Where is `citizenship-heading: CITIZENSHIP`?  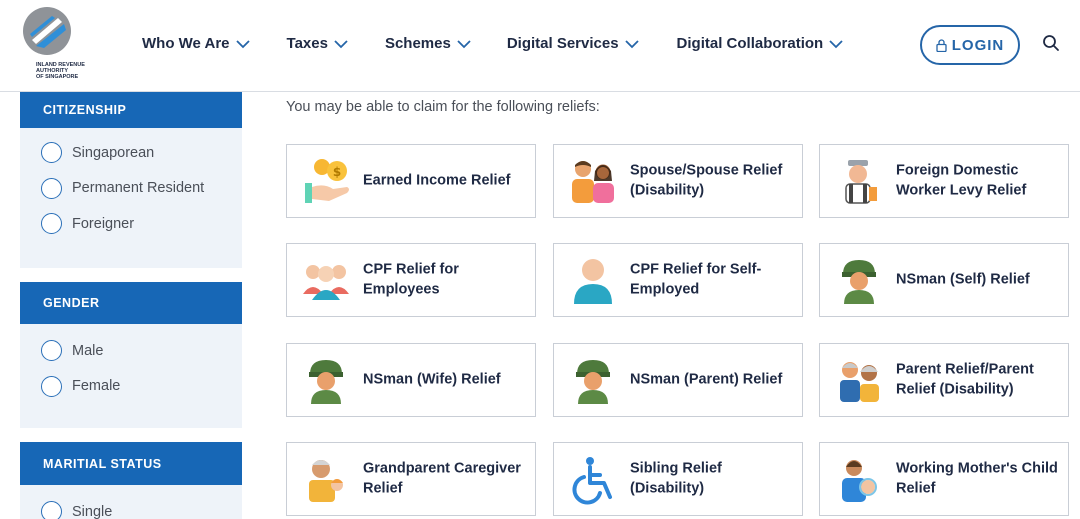
citizenship-heading: CITIZENSHIP is located at coordinates (131, 110).